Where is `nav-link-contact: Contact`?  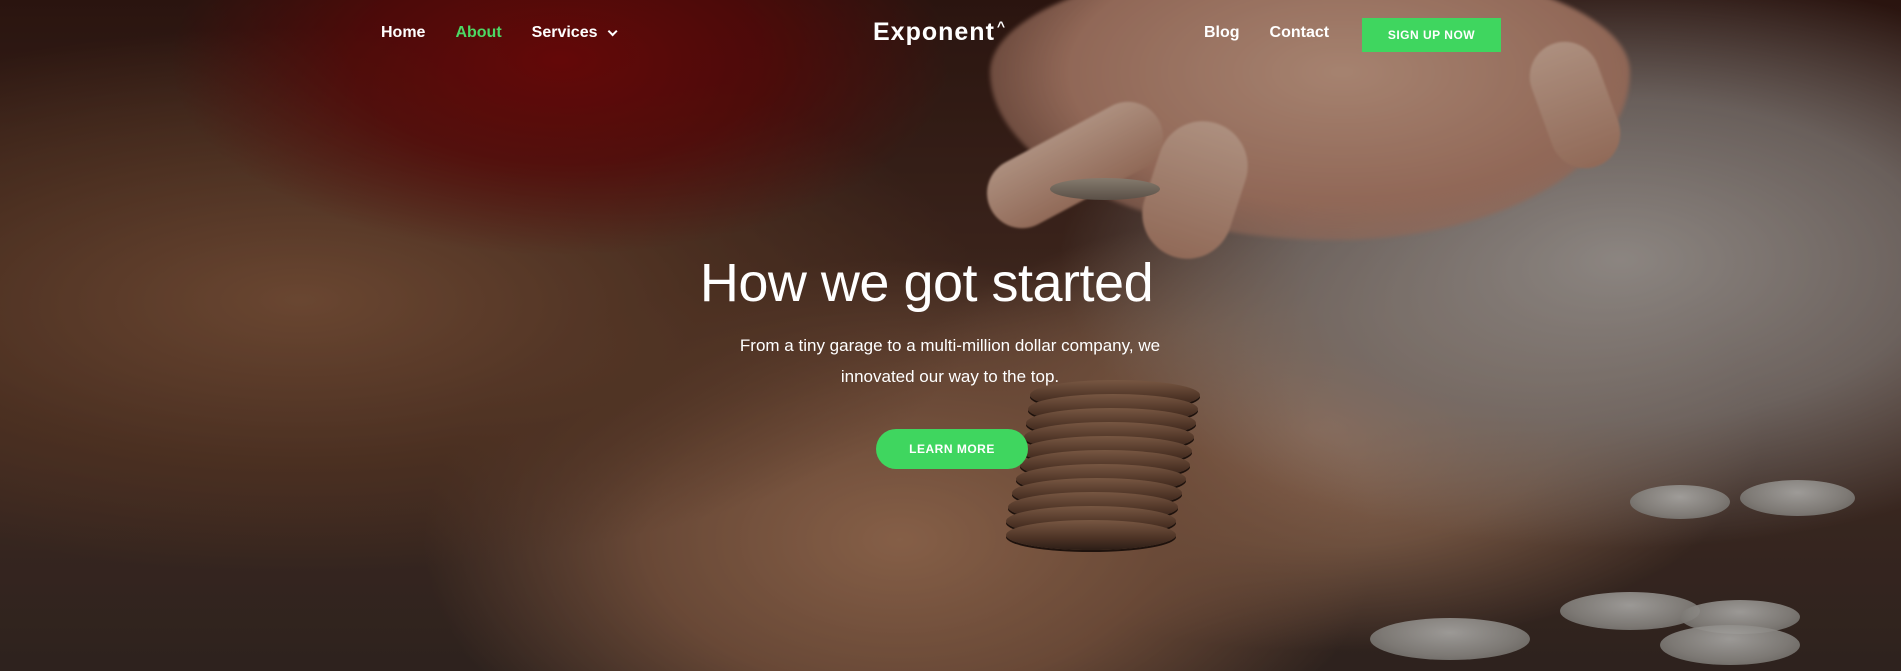 nav-link-contact: Contact is located at coordinates (1300, 33).